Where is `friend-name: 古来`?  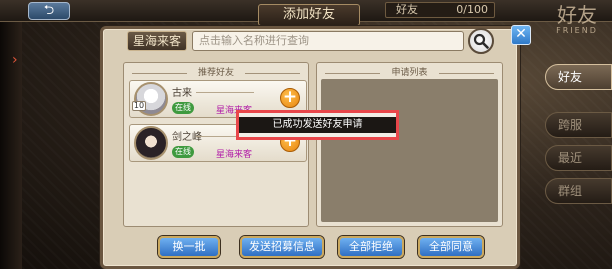 friend-name: 古来 is located at coordinates (182, 93).